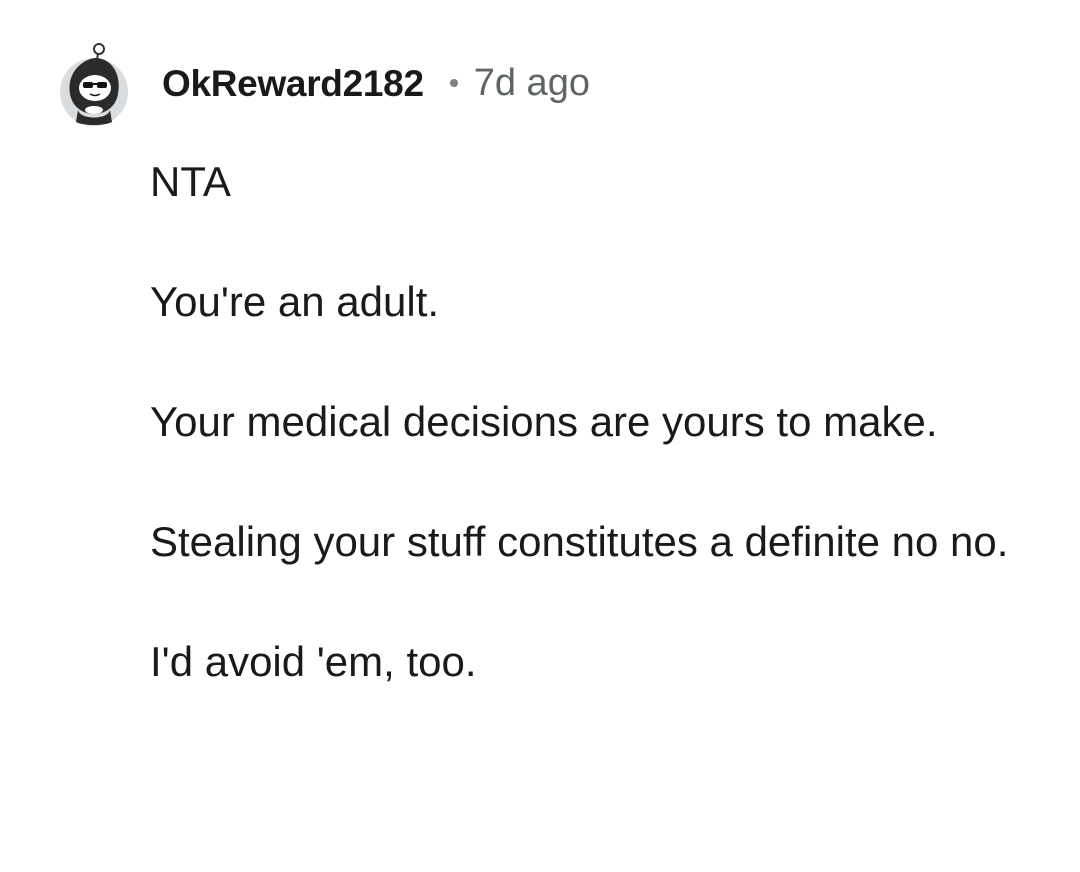 The width and height of the screenshot is (1080, 872). I want to click on comment-header: OkReward2182 7d ago, so click(323, 83).